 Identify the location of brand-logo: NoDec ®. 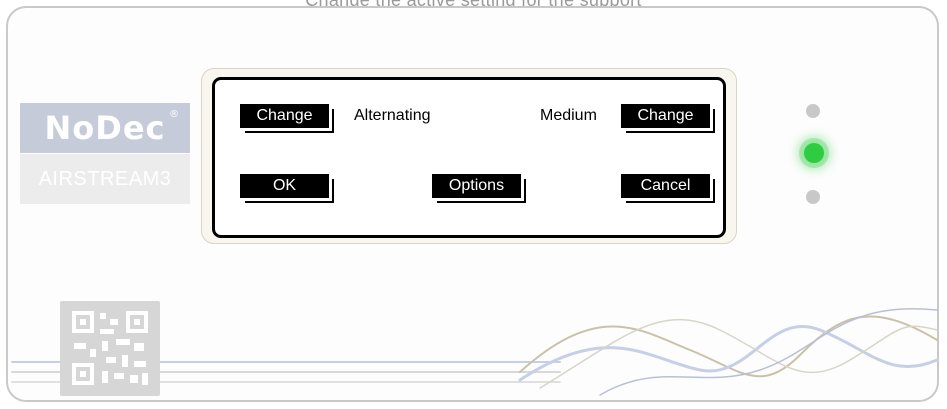
(105, 128).